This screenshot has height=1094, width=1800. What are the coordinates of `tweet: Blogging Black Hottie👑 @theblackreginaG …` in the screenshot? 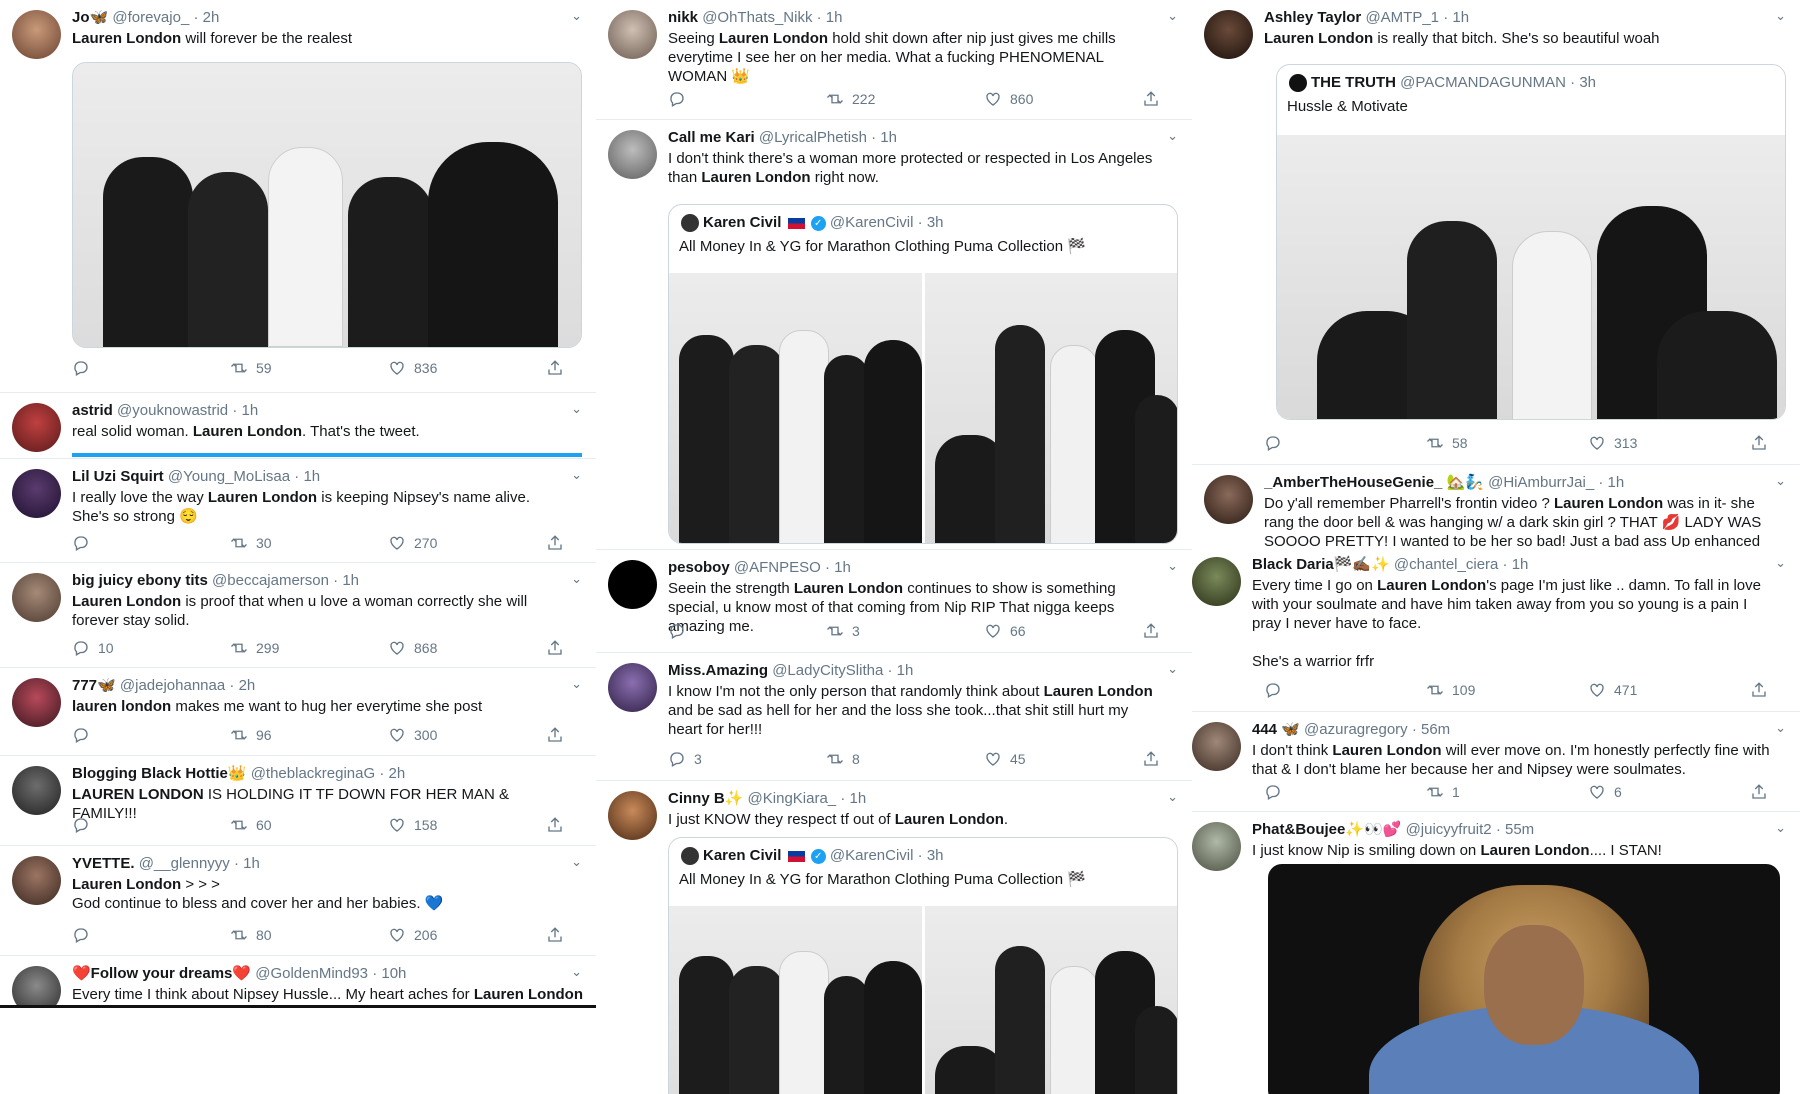 It's located at (298, 801).